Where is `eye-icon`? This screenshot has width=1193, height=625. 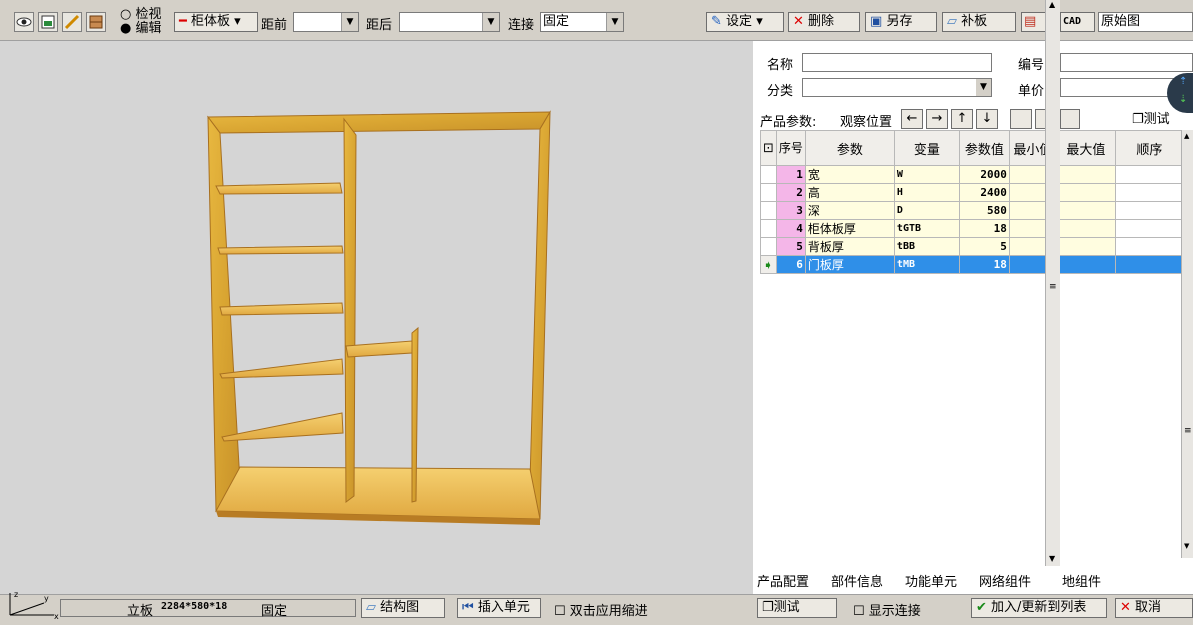 eye-icon is located at coordinates (24, 22).